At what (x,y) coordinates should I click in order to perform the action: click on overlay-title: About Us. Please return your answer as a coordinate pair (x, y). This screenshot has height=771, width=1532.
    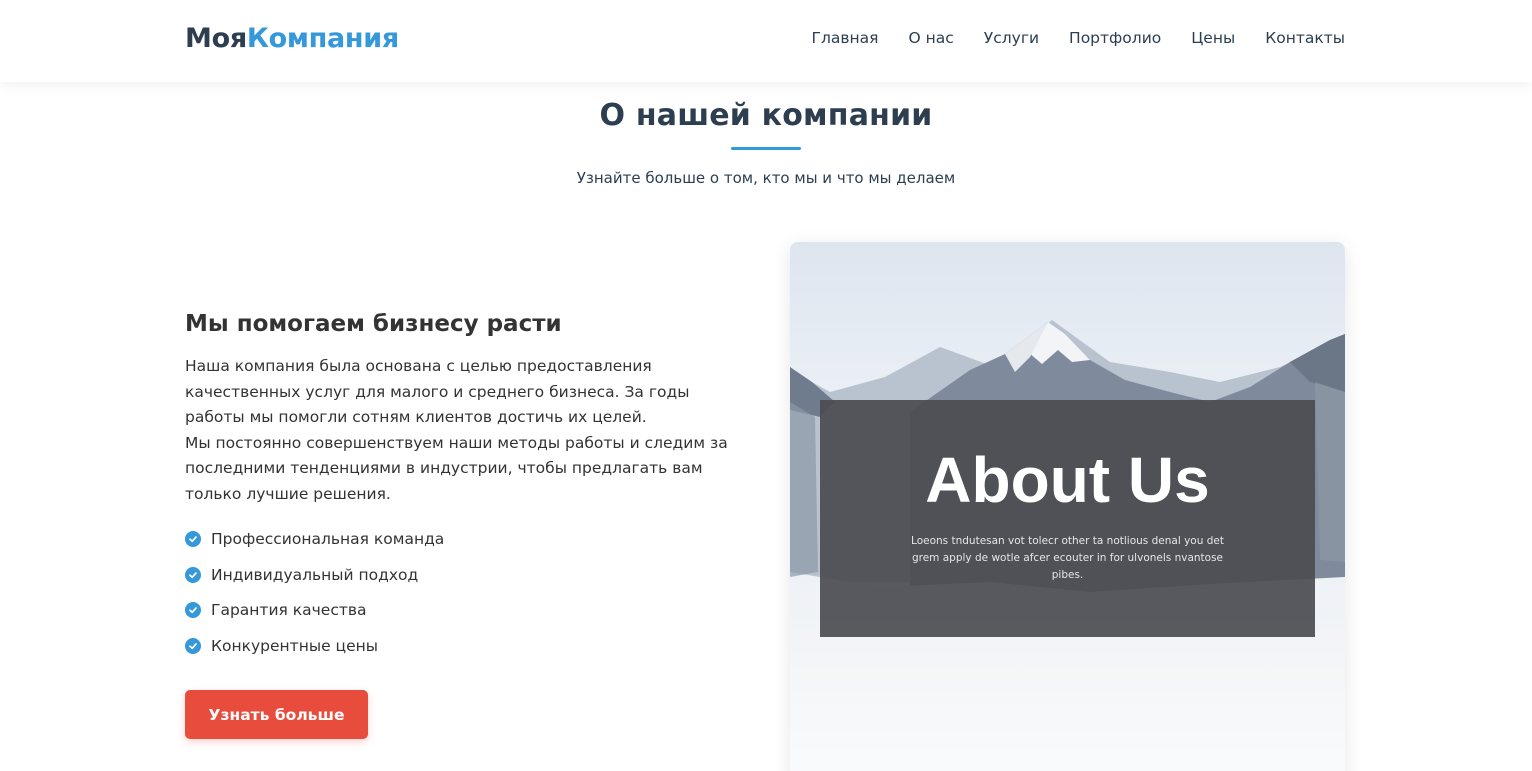
    Looking at the image, I should click on (1067, 480).